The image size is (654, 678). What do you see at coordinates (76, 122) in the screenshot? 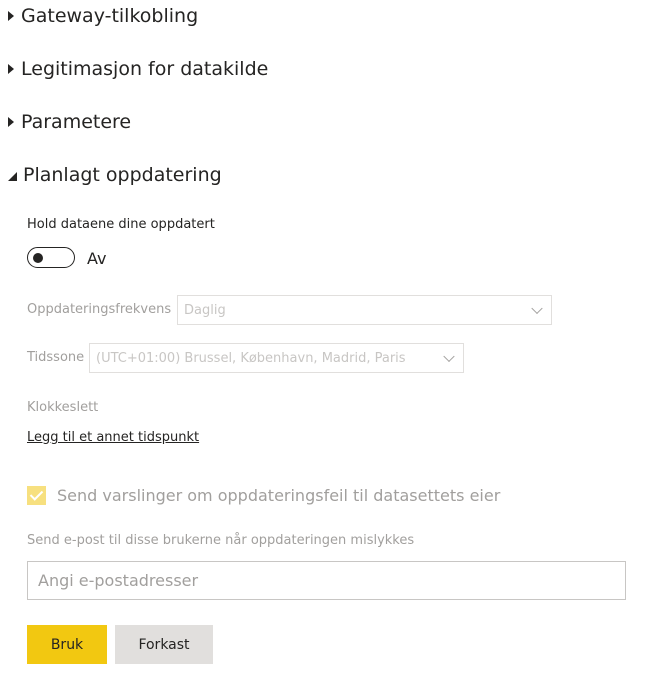
I see `section-title: Parametere` at bounding box center [76, 122].